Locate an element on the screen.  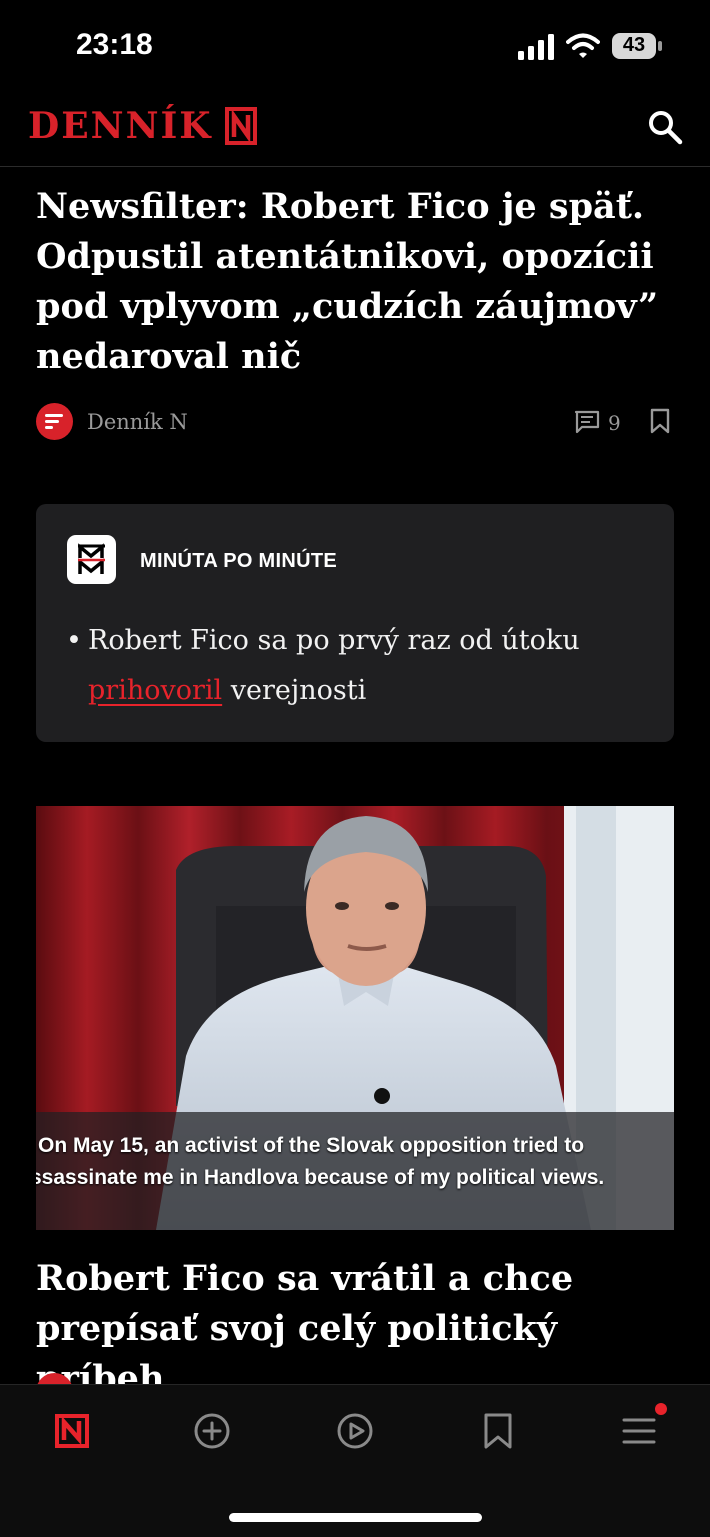
author-avatar is located at coordinates (54, 421).